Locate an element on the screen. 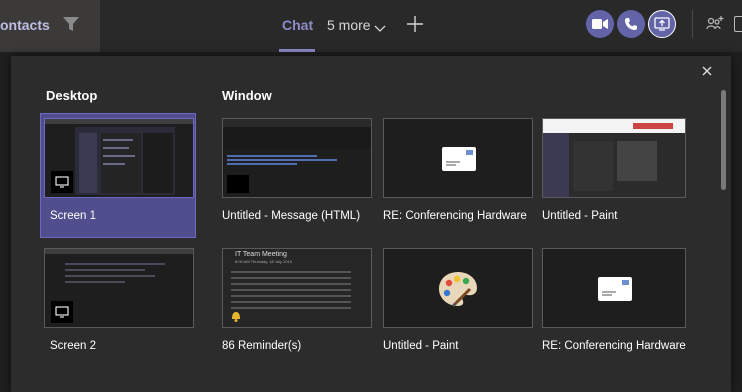  chevron-down-icon is located at coordinates (380, 26).